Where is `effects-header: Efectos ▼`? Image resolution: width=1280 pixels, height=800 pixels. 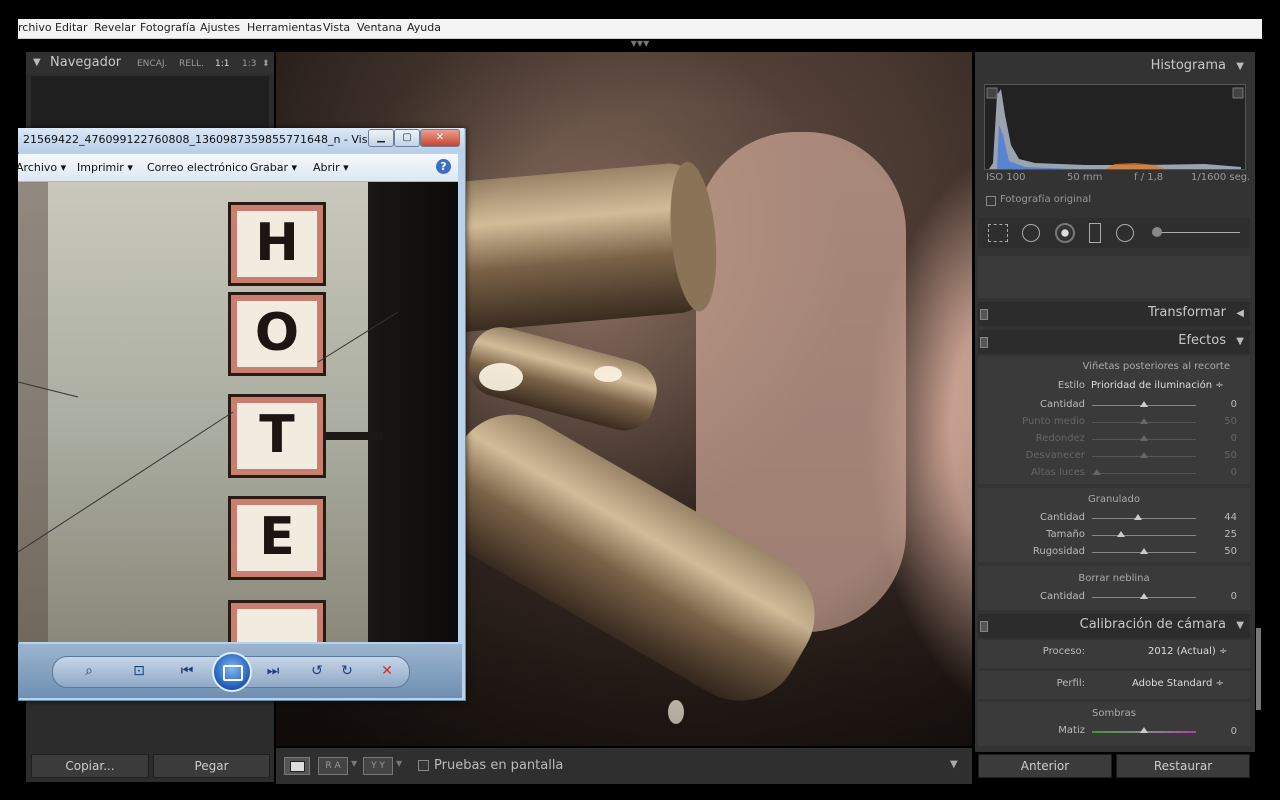 effects-header: Efectos ▼ is located at coordinates (1114, 342).